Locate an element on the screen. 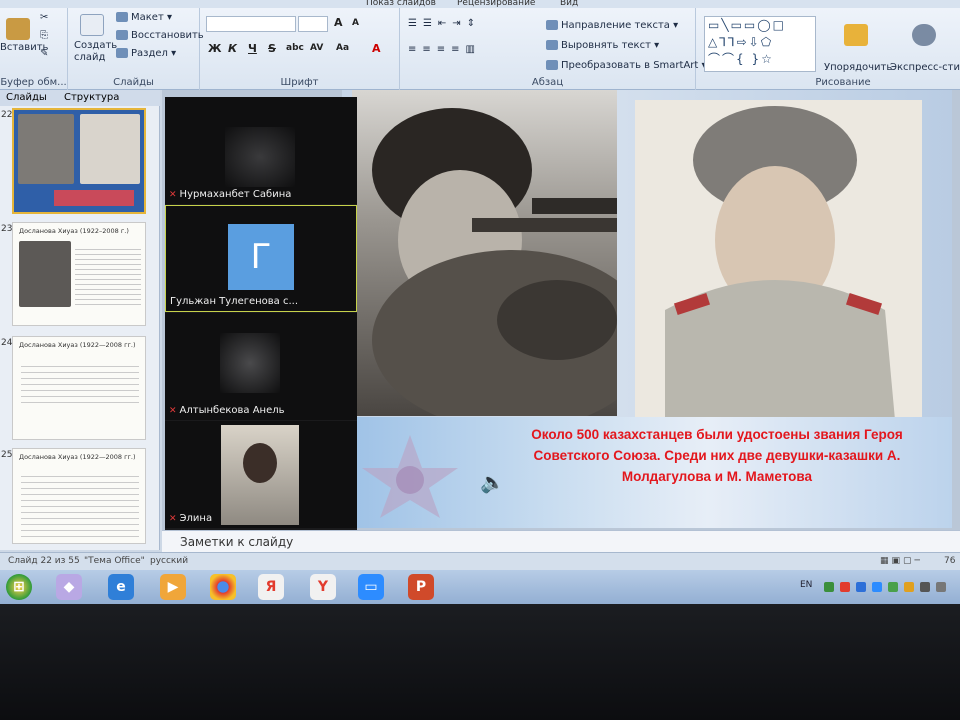 This screenshot has width=960, height=720. slide-thumb-25: Досланова Хиуаз (1922—2008 гг.) is located at coordinates (79, 496).